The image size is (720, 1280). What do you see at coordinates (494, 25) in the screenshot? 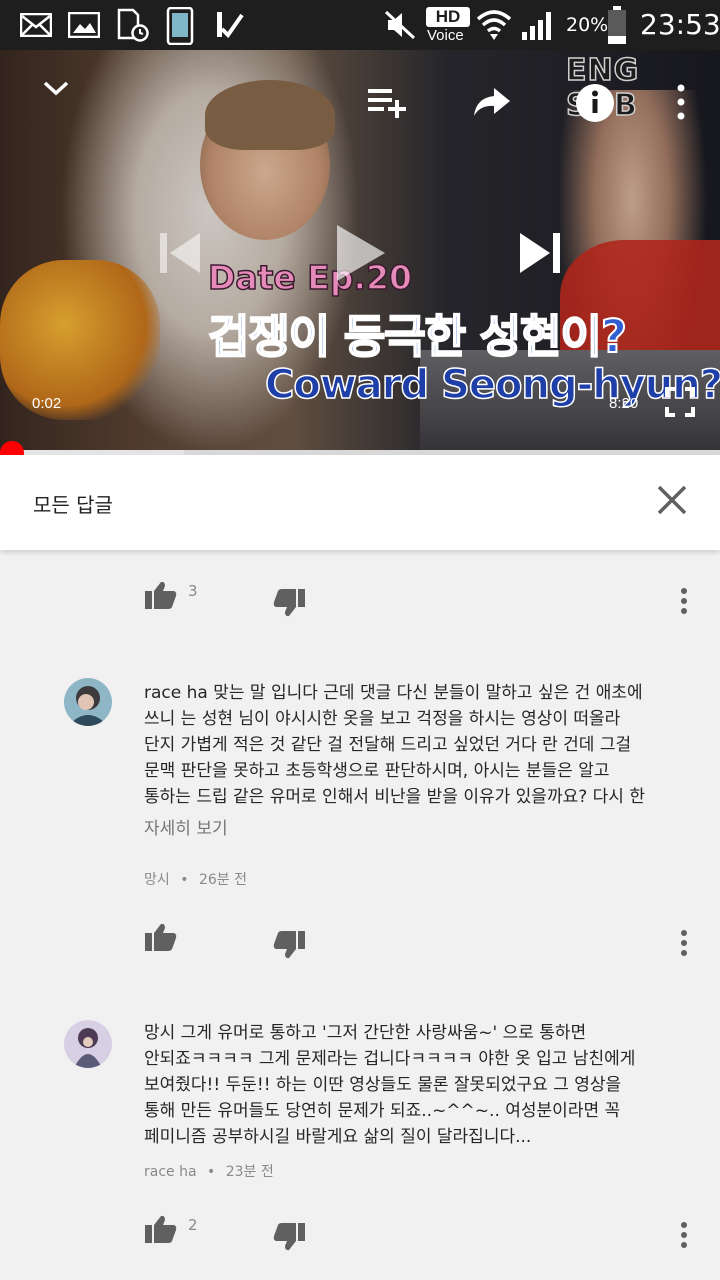
I see `wifi-icon` at bounding box center [494, 25].